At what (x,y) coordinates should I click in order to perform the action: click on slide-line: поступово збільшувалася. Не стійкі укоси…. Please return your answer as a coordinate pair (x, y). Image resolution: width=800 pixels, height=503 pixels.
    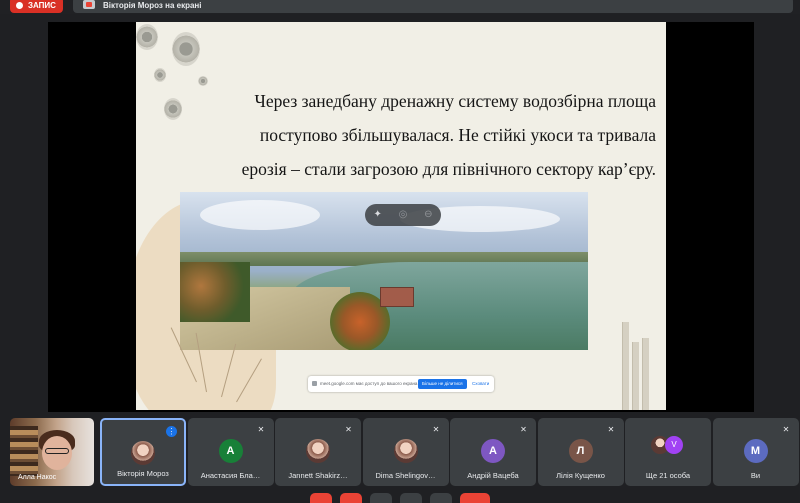
    Looking at the image, I should click on (457, 135).